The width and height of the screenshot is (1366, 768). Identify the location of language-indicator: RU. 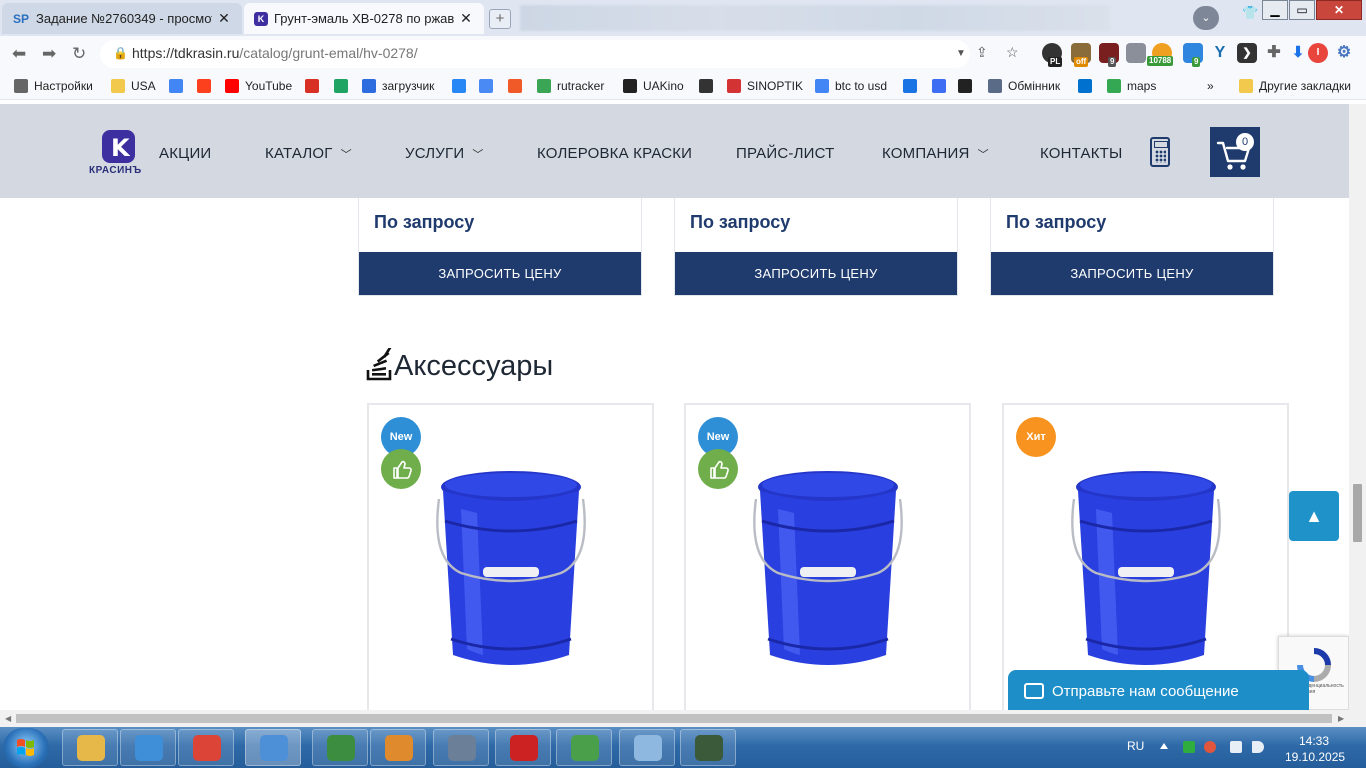
(1135, 746).